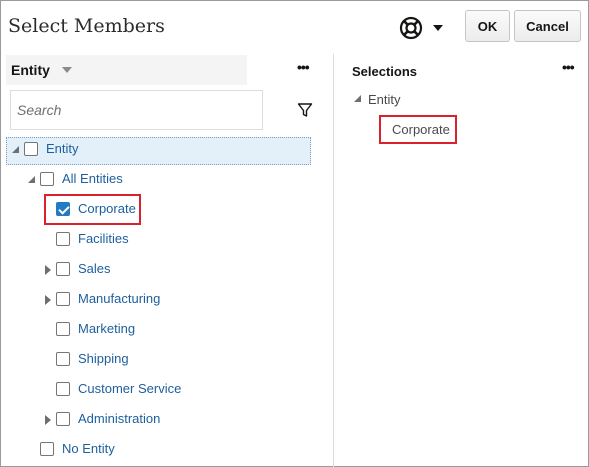 Image resolution: width=589 pixels, height=467 pixels. What do you see at coordinates (487, 26) in the screenshot?
I see `ok-button: OK` at bounding box center [487, 26].